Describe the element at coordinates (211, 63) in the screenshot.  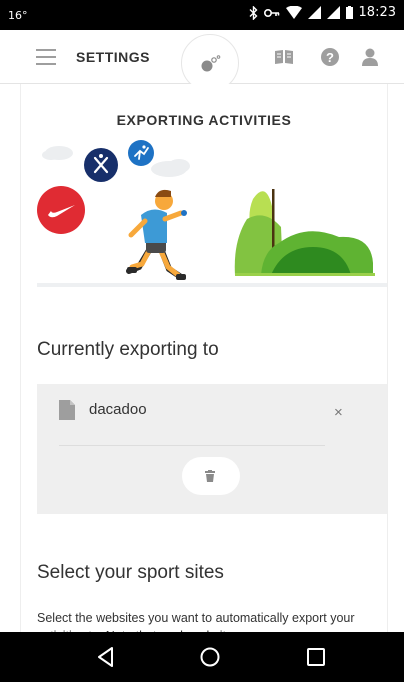
I see `activity-icon` at that location.